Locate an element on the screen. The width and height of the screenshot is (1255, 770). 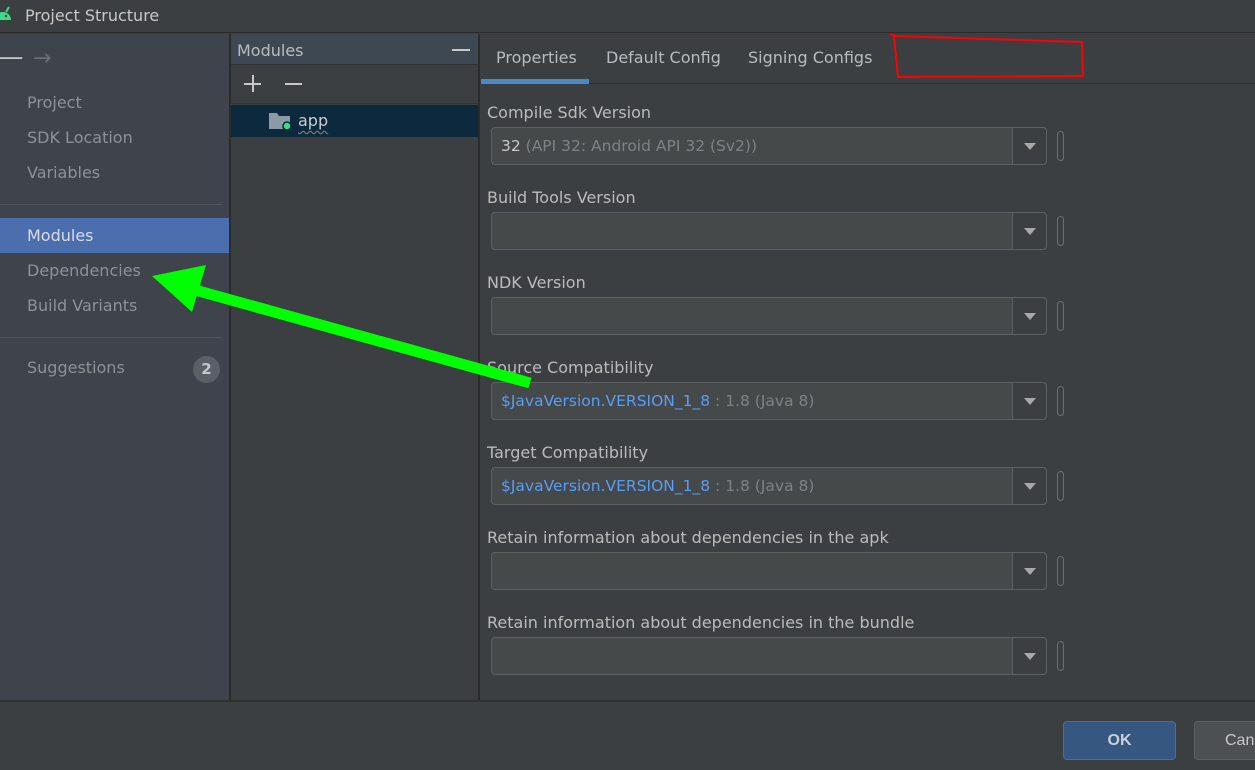
source-compatibility-label: Source Compatibility is located at coordinates (570, 367).